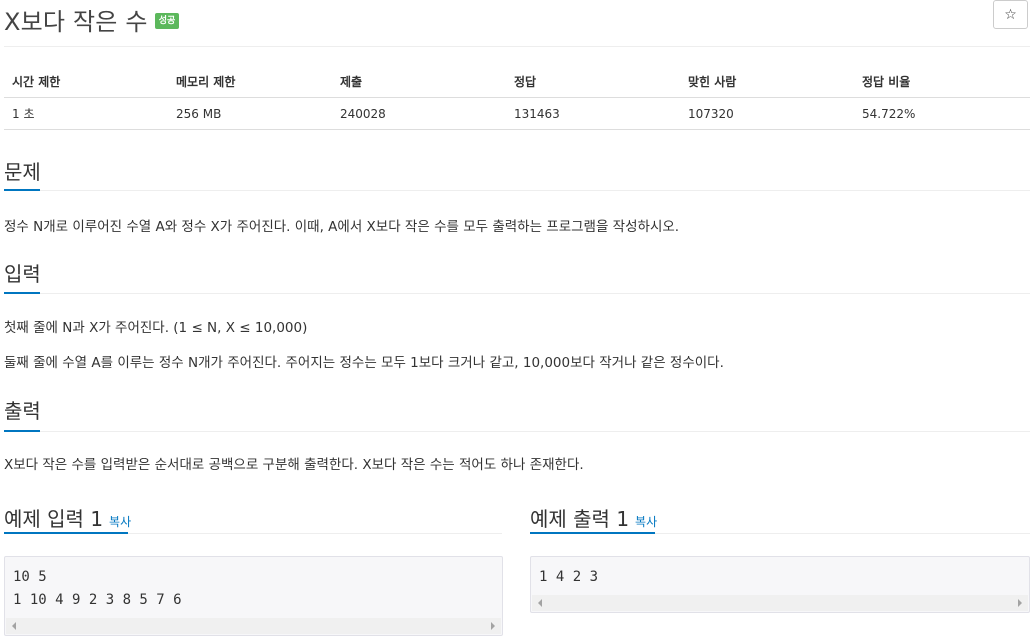  I want to click on sample-output-heading: 예제 출력 1 복사, so click(593, 517).